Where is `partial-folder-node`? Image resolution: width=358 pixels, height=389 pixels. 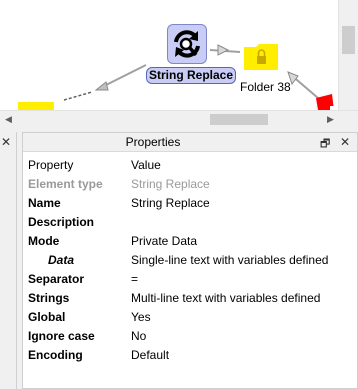 partial-folder-node is located at coordinates (36, 106).